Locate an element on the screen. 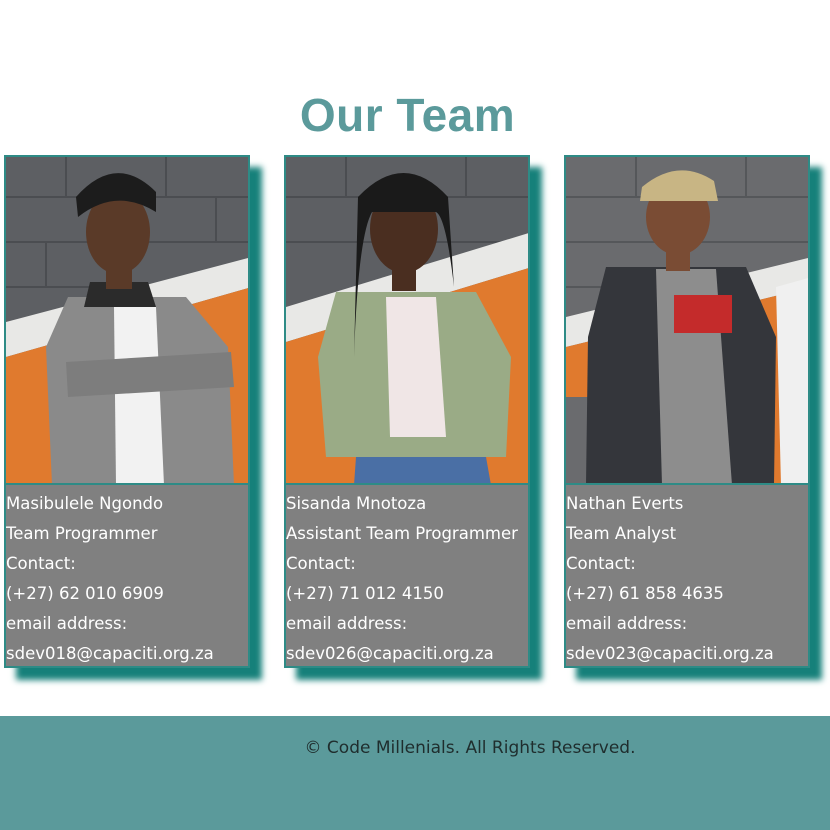 This screenshot has height=830, width=830. member-role: Team Analyst is located at coordinates (621, 533).